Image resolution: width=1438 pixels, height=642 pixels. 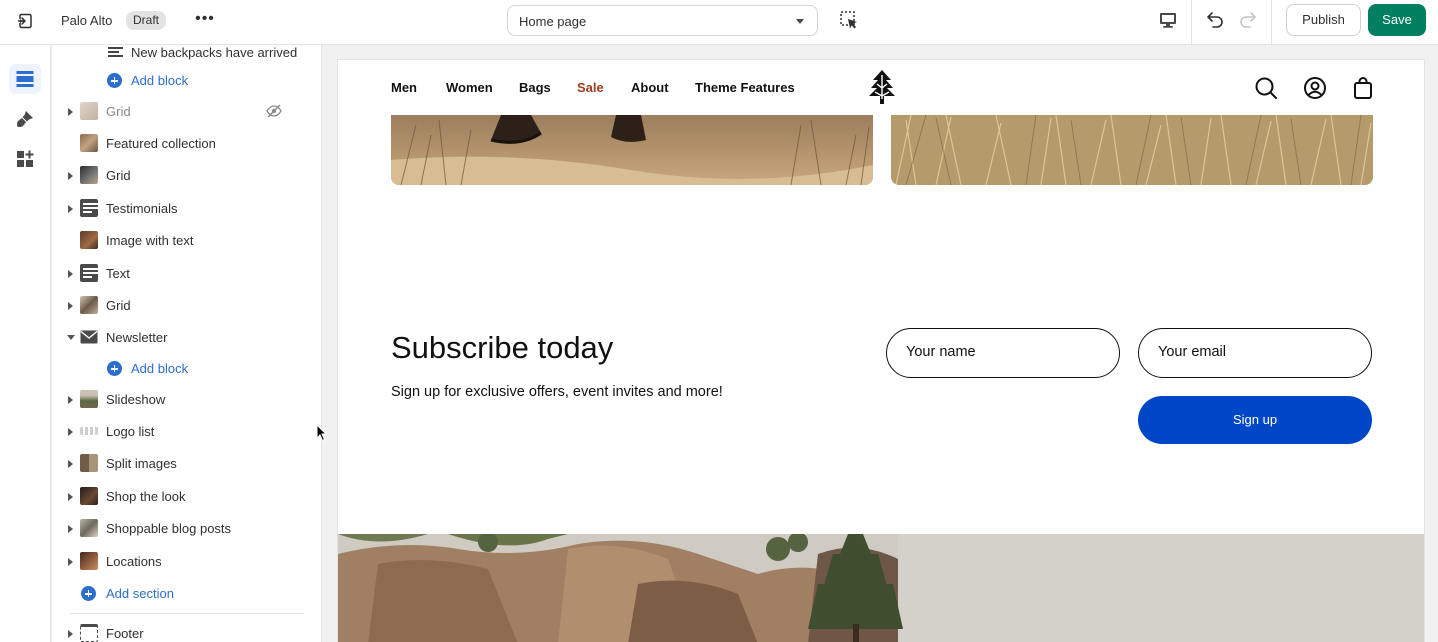 I want to click on block-item: New backpacks have arrived, so click(x=186, y=55).